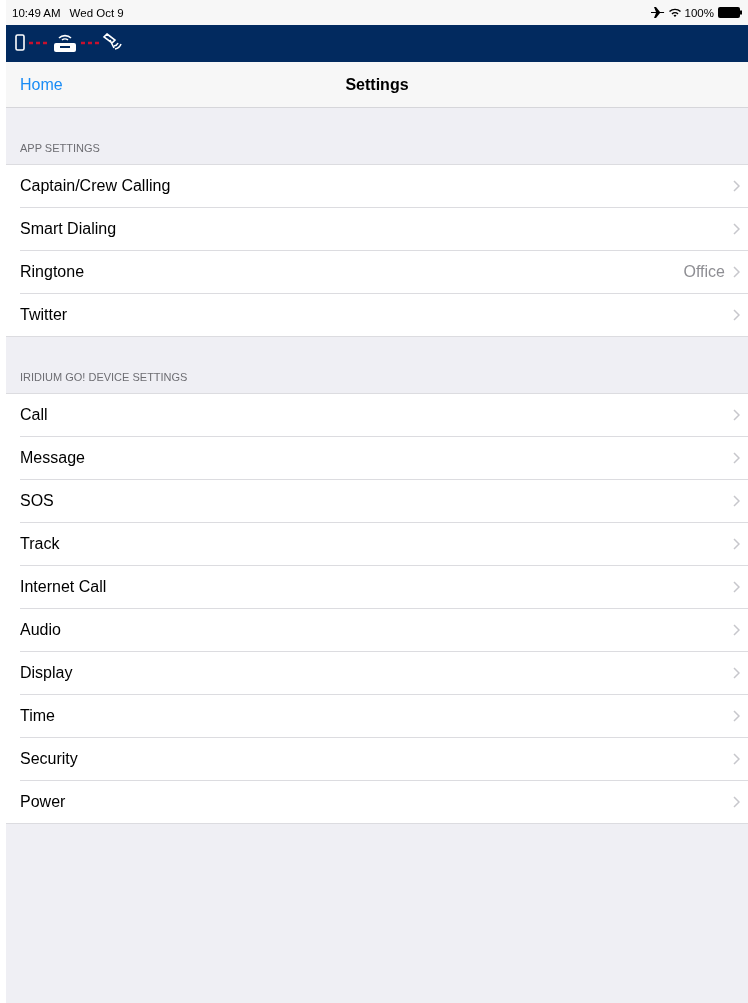  Describe the element at coordinates (384, 229) in the screenshot. I see `settings-row: Smart Dialing` at that location.